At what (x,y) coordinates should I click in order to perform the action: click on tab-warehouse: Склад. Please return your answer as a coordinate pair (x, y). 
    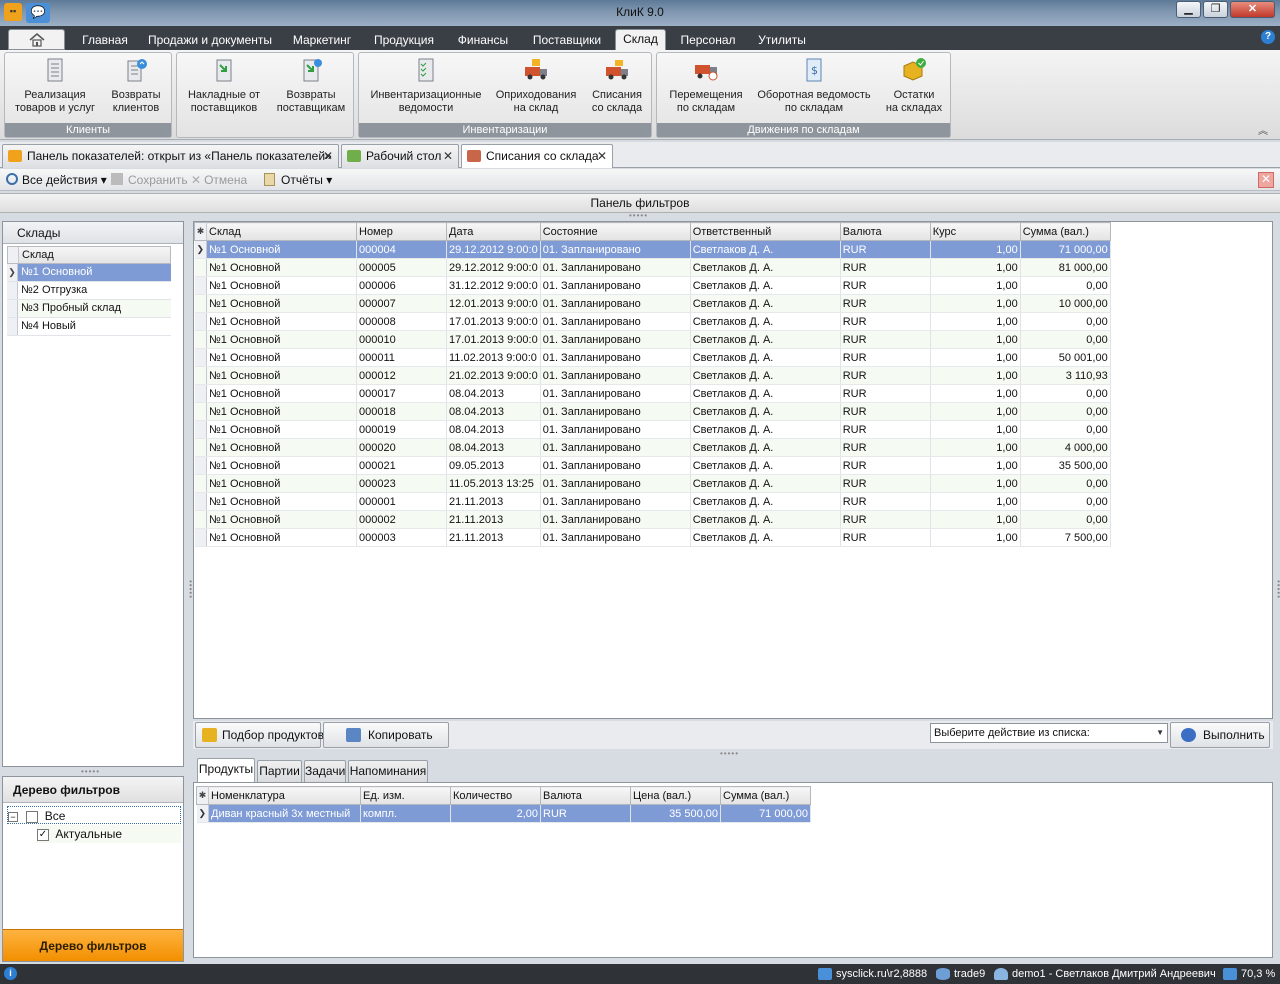
    Looking at the image, I should click on (640, 39).